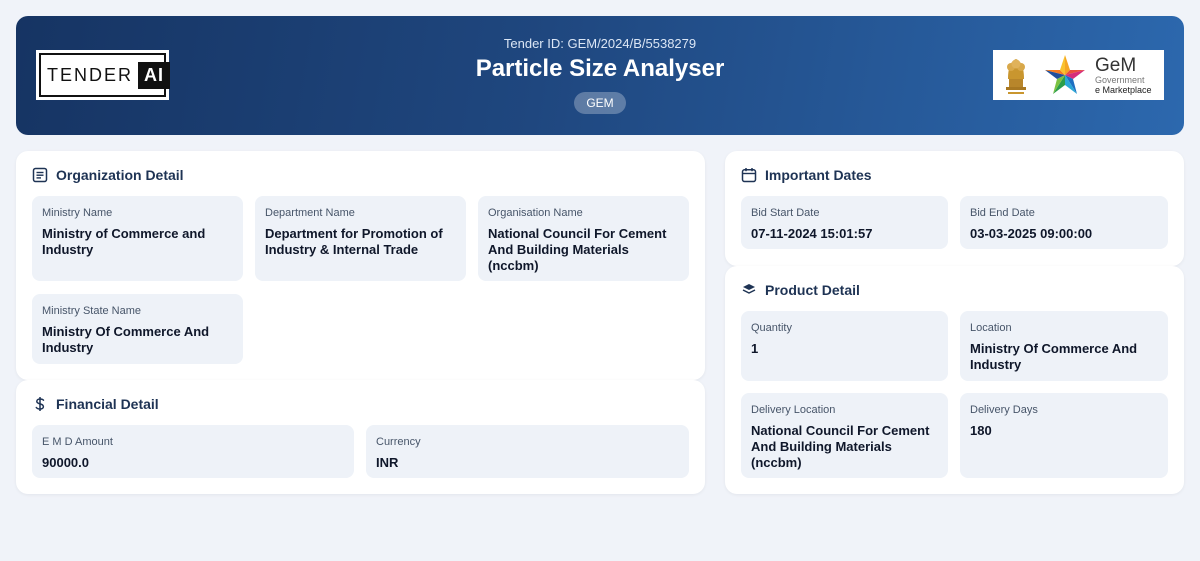 The image size is (1200, 561). Describe the element at coordinates (981, 430) in the screenshot. I see `field-value: 180` at that location.